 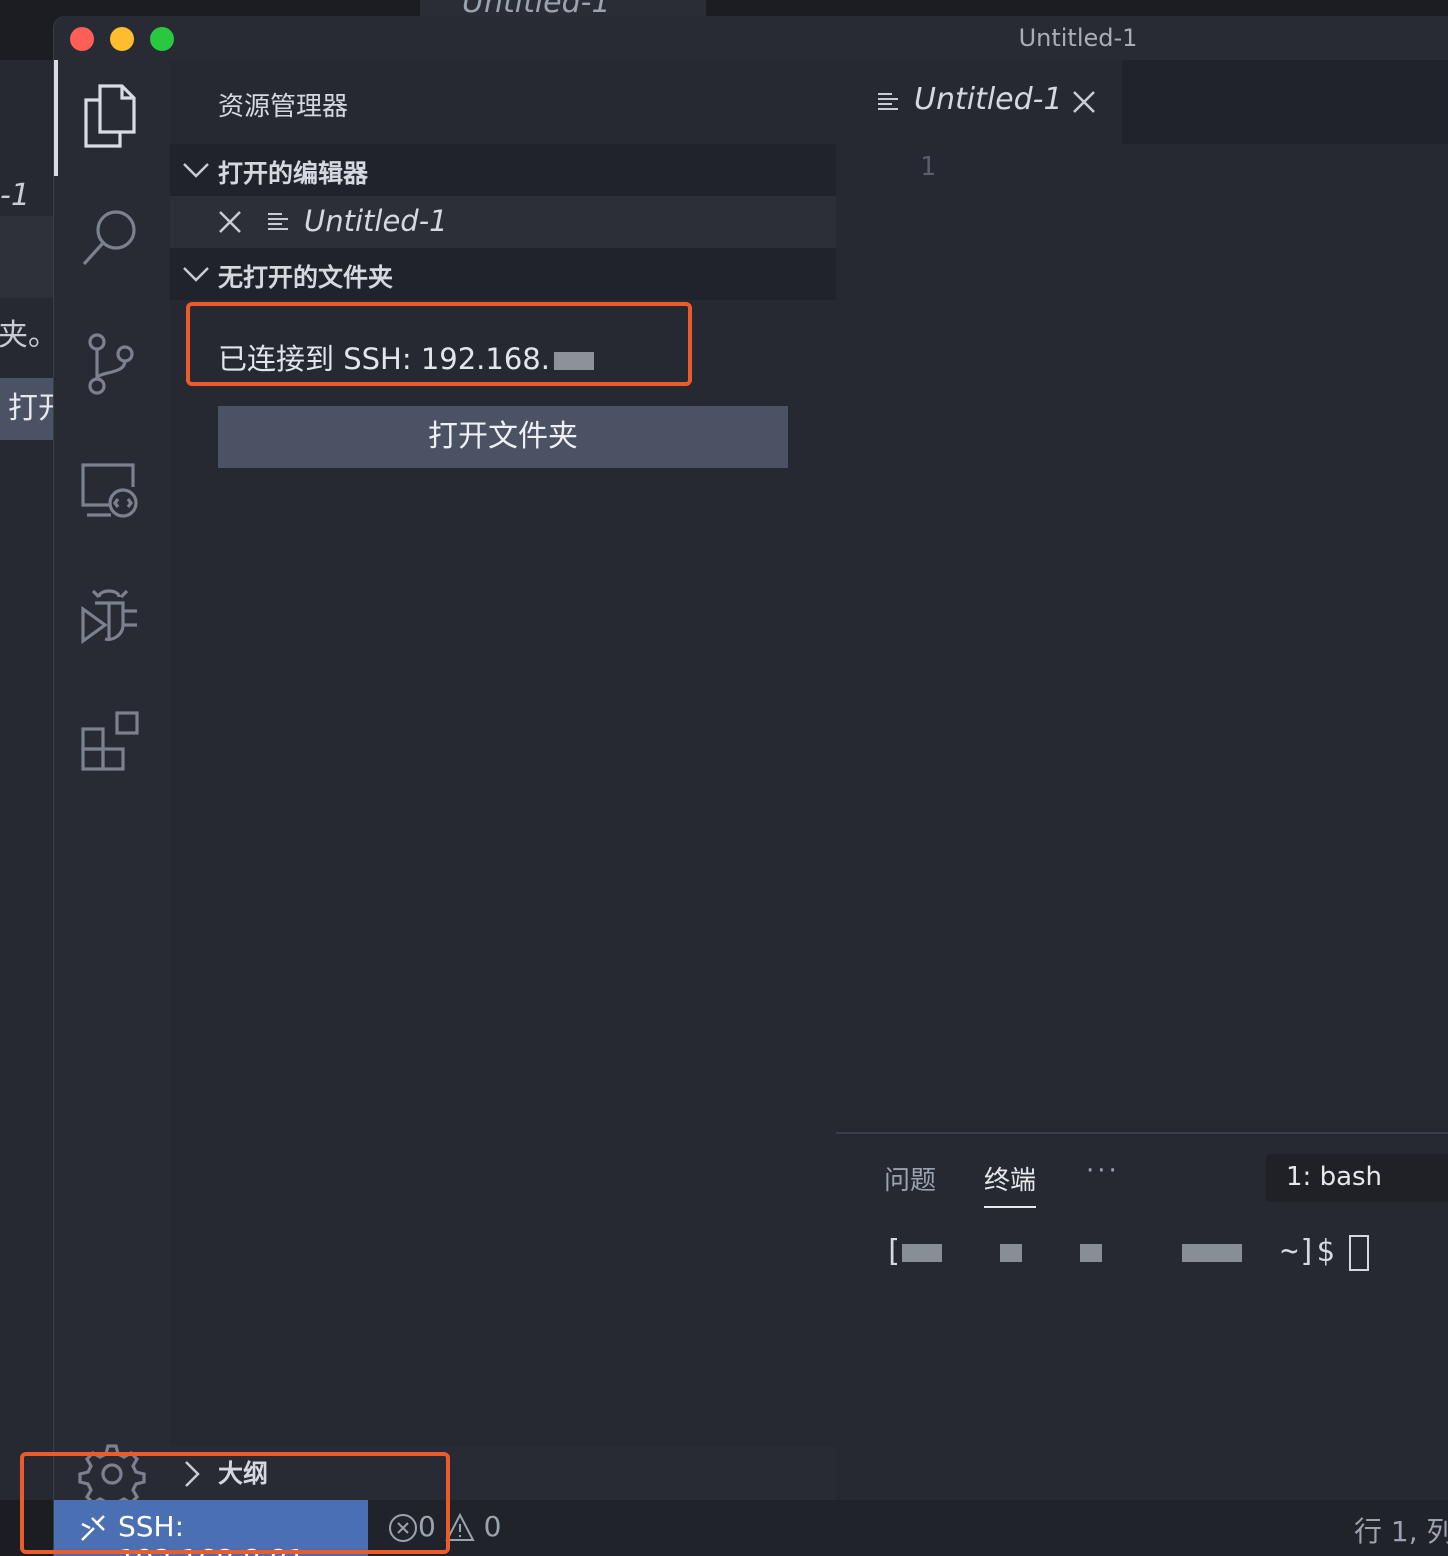 I want to click on tab-problems: 问题, so click(x=910, y=1178).